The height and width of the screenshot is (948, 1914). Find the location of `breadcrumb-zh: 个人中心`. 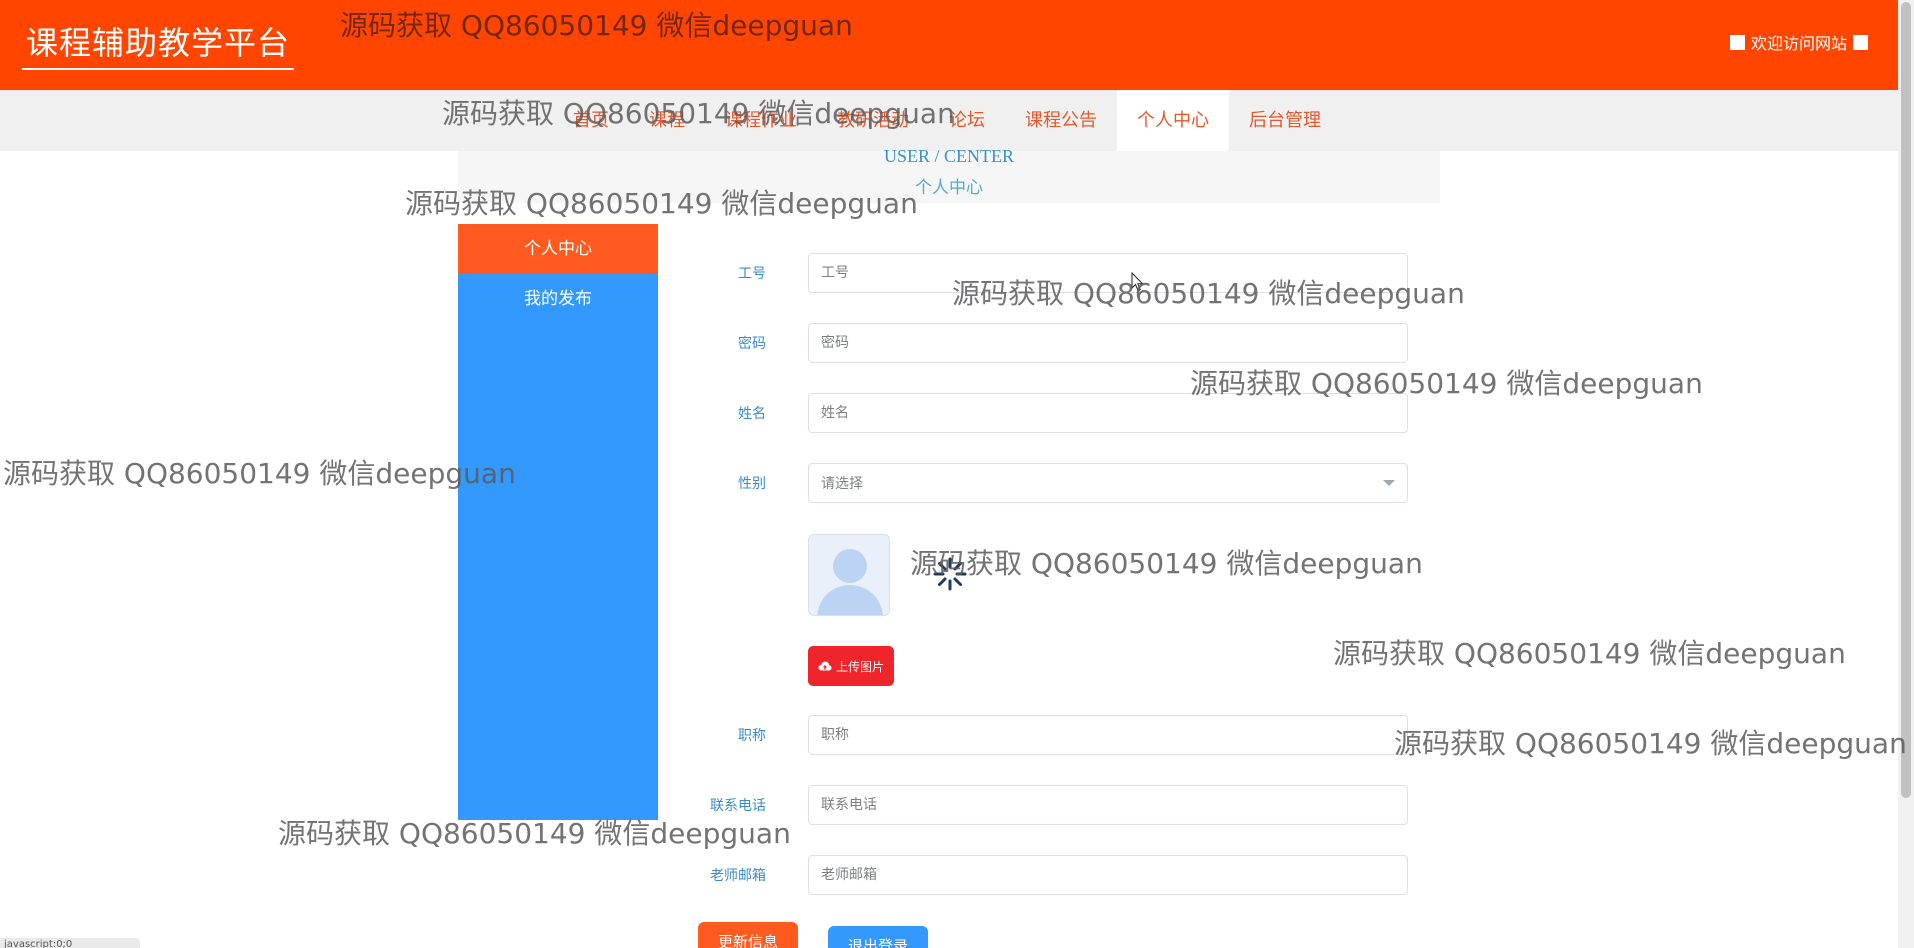

breadcrumb-zh: 个人中心 is located at coordinates (949, 188).